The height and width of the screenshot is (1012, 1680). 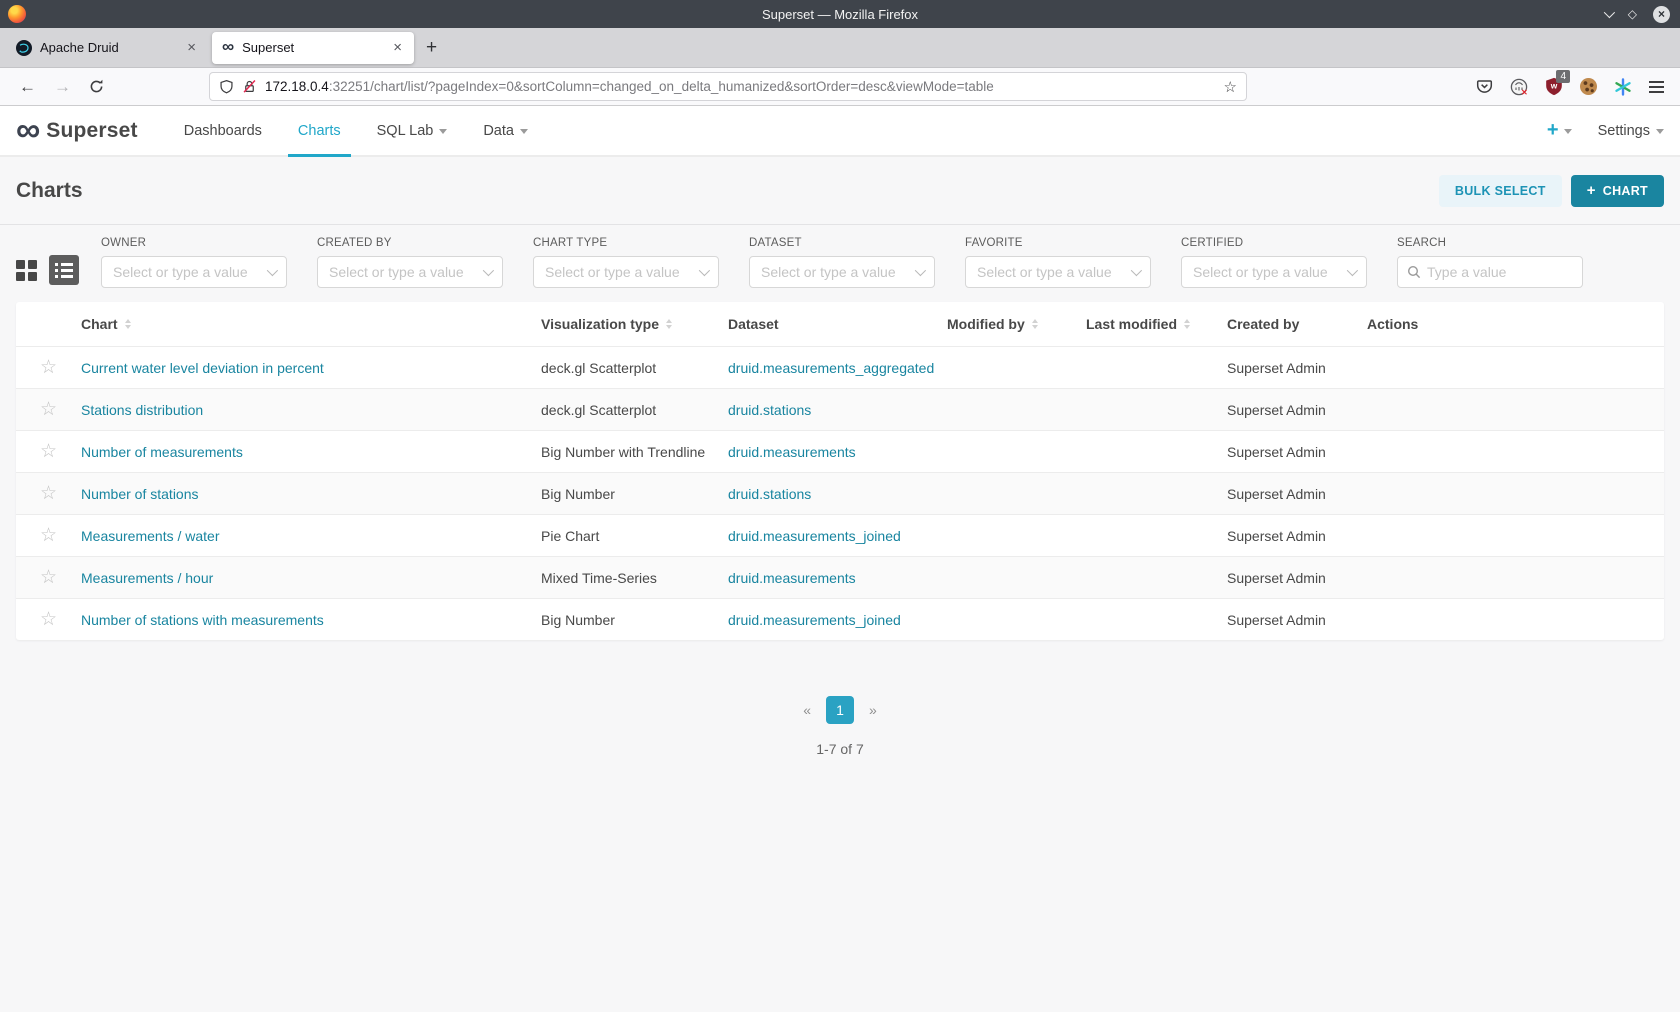 I want to click on privacy-extension-button: ✕, so click(x=1519, y=87).